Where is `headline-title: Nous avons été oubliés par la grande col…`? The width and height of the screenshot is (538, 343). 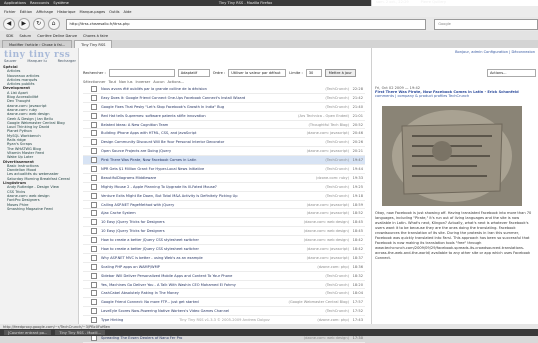 headline-title: Nous avons été oubliés par la grande col… is located at coordinates (212, 89).